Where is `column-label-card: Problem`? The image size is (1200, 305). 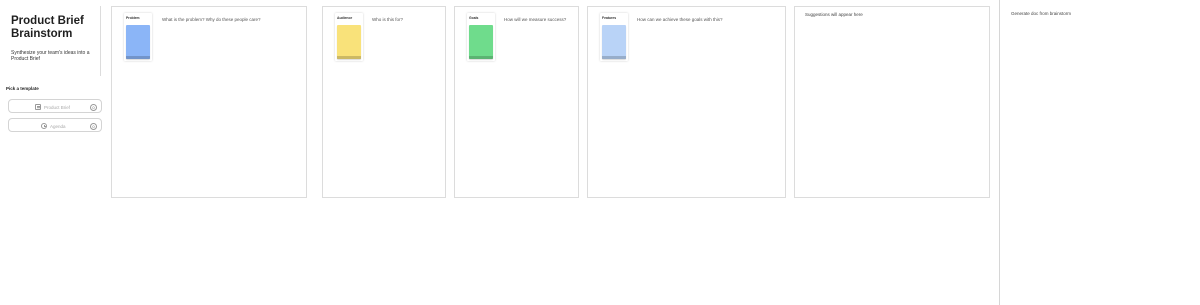 column-label-card: Problem is located at coordinates (138, 37).